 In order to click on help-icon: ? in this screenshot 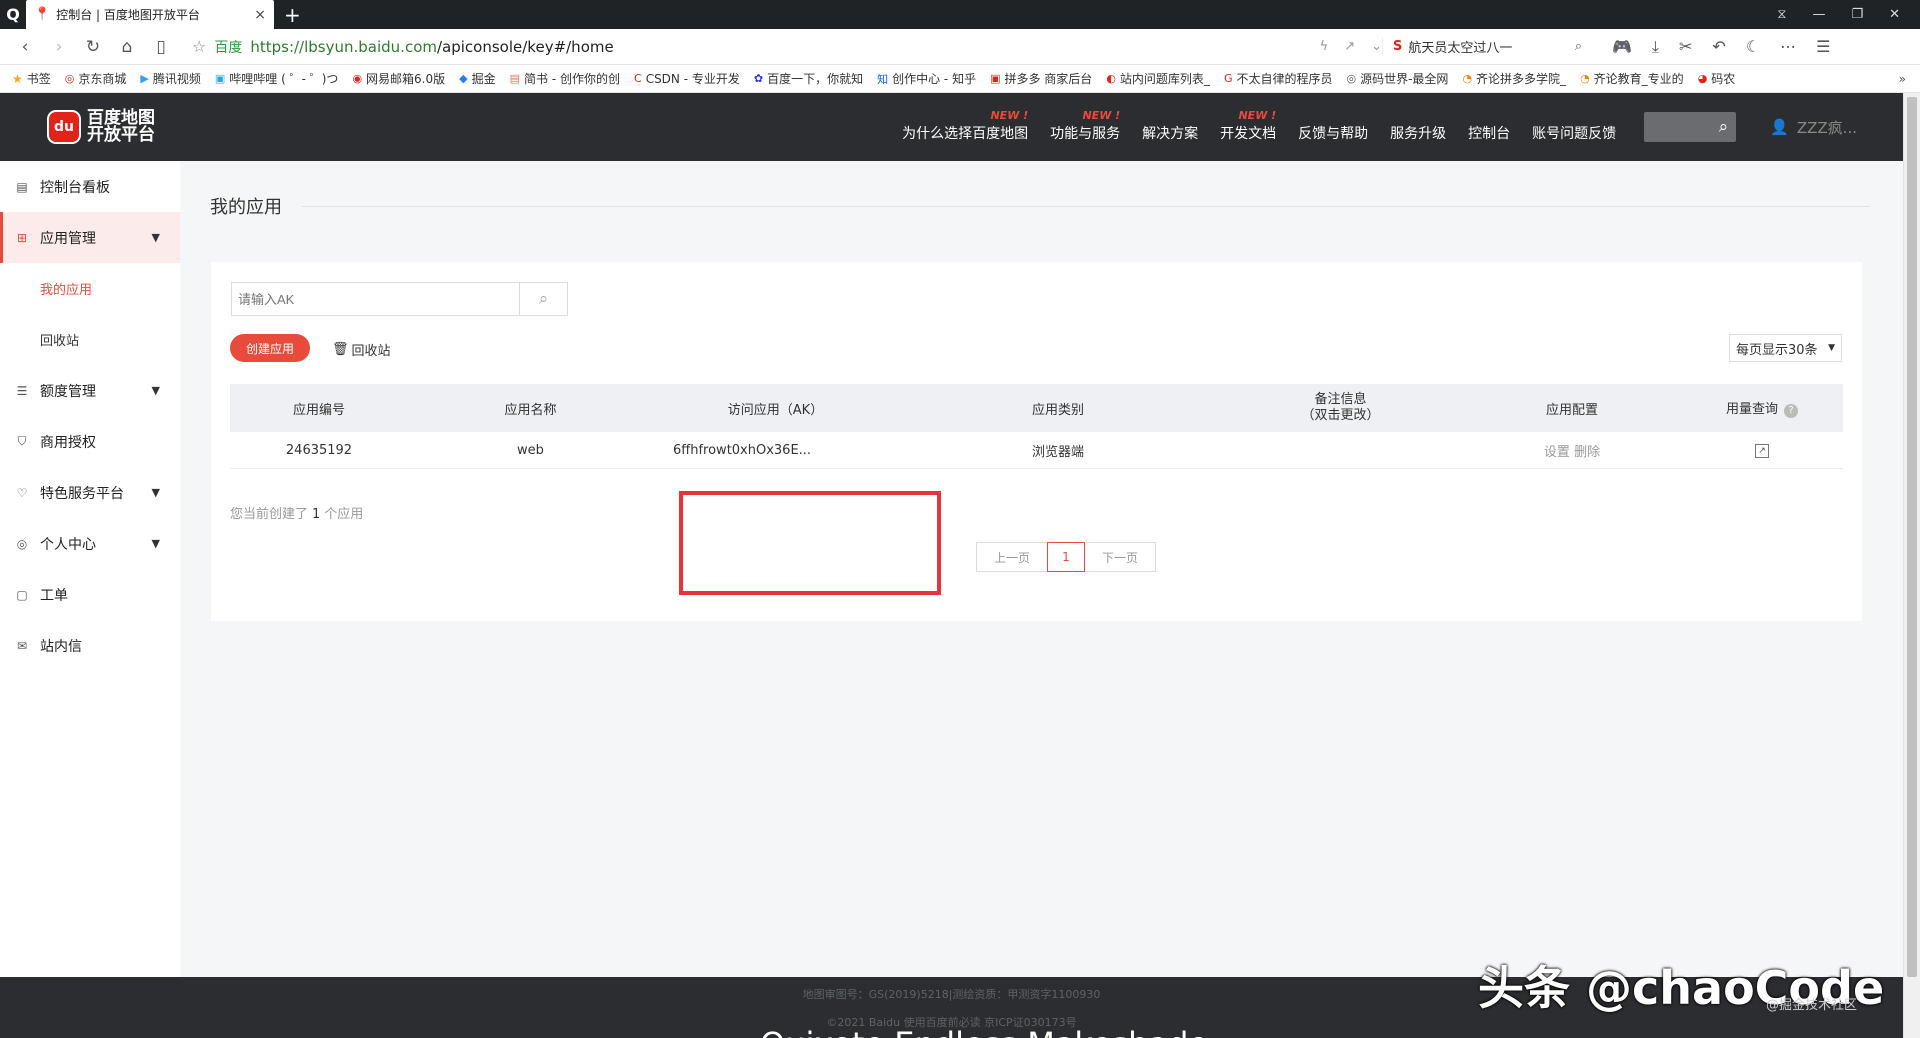, I will do `click(1791, 411)`.